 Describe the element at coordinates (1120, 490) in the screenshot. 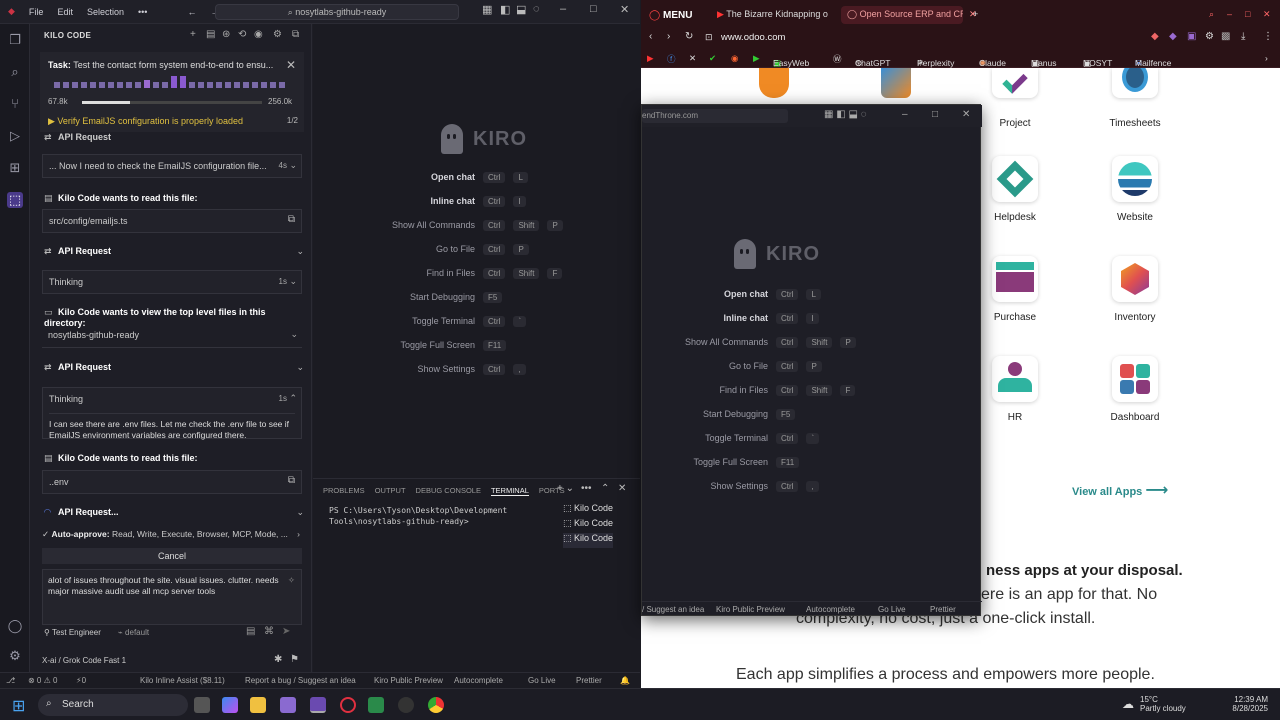

I see `view-all-apps-link: View all Apps ⟶` at that location.